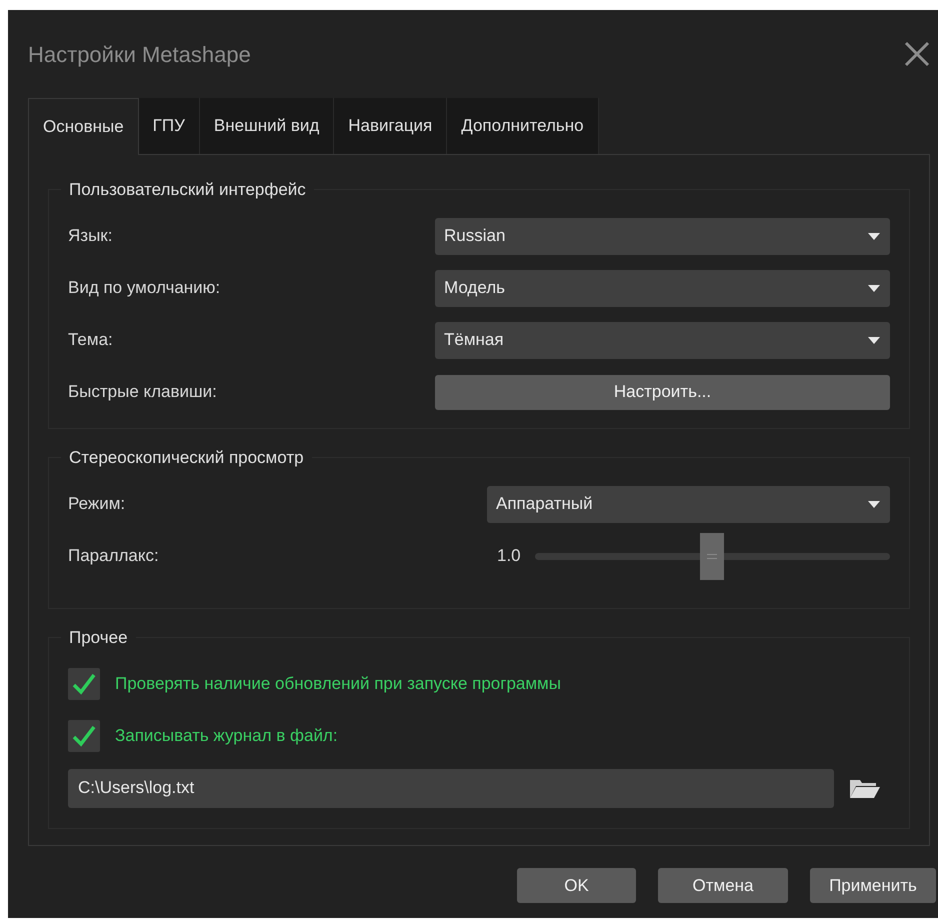  Describe the element at coordinates (688, 504) in the screenshot. I see `dropdown: Аппаратный` at that location.